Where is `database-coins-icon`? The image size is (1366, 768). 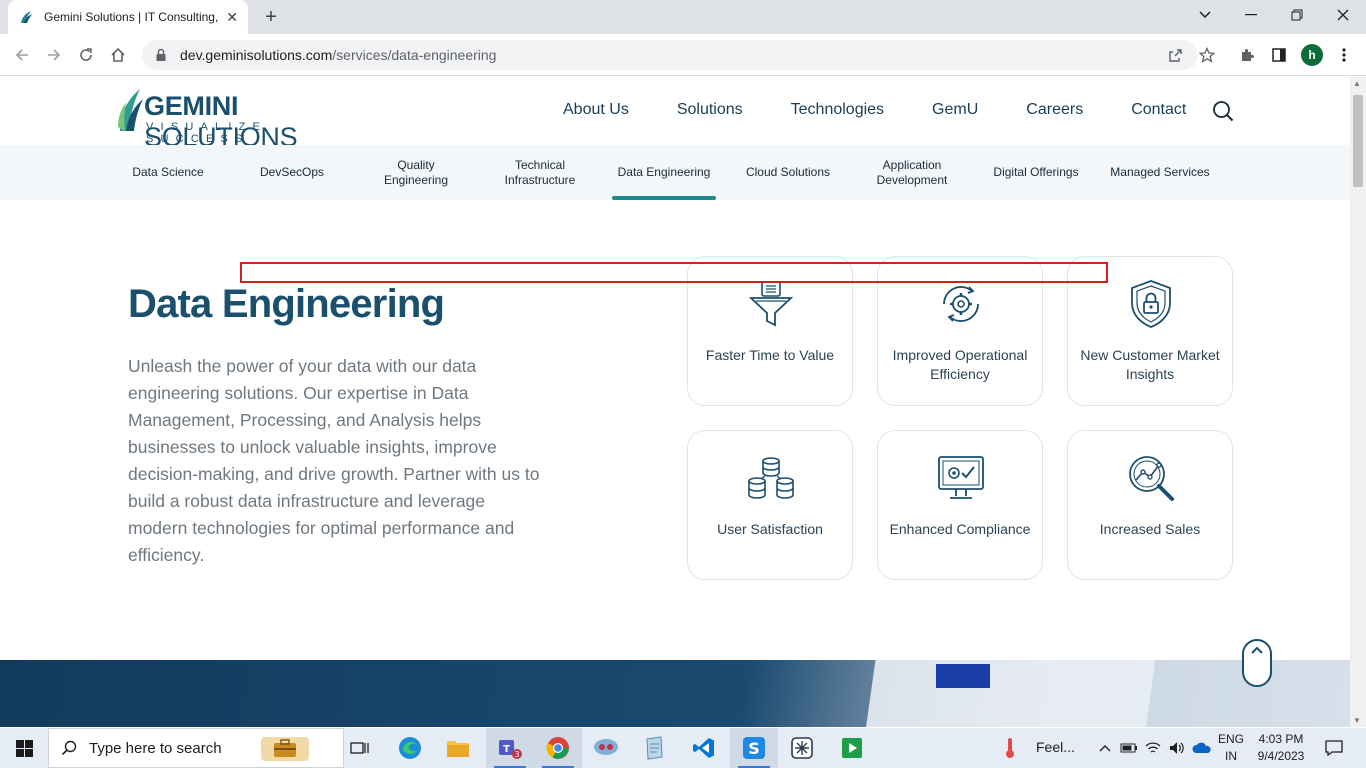
database-coins-icon is located at coordinates (771, 478).